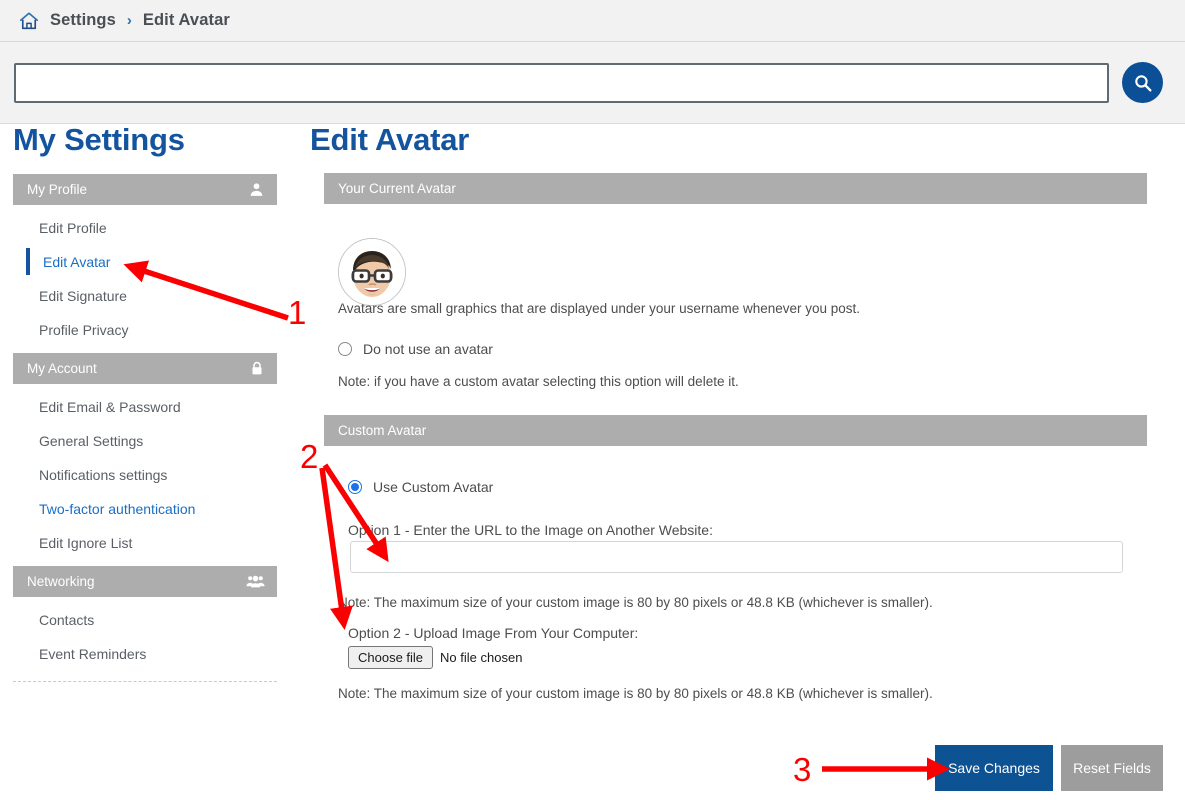  Describe the element at coordinates (428, 349) in the screenshot. I see `radio-label-do-not-use-avatar: Do not use an avatar` at that location.